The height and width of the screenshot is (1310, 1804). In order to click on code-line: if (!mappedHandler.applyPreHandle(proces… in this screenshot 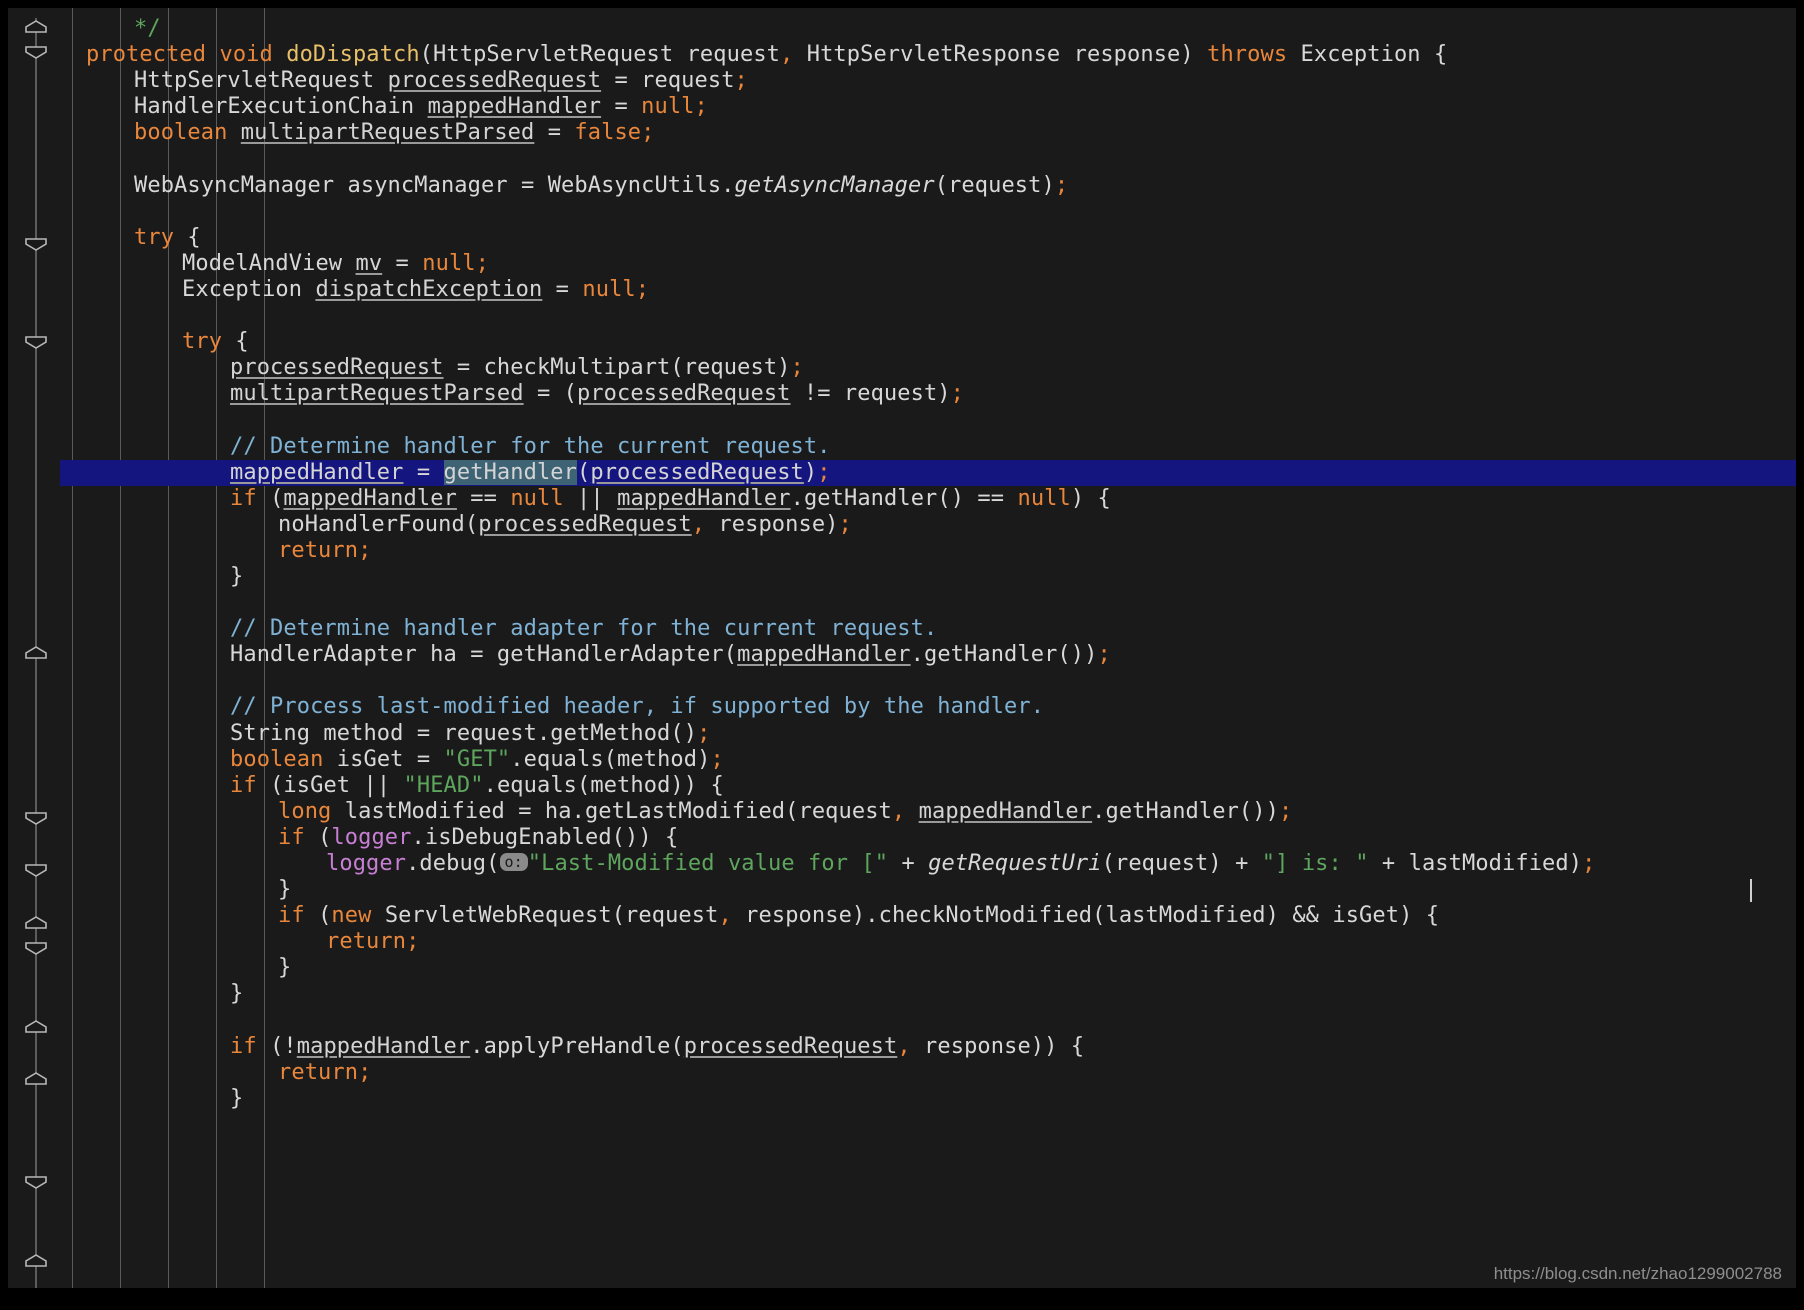, I will do `click(928, 1047)`.